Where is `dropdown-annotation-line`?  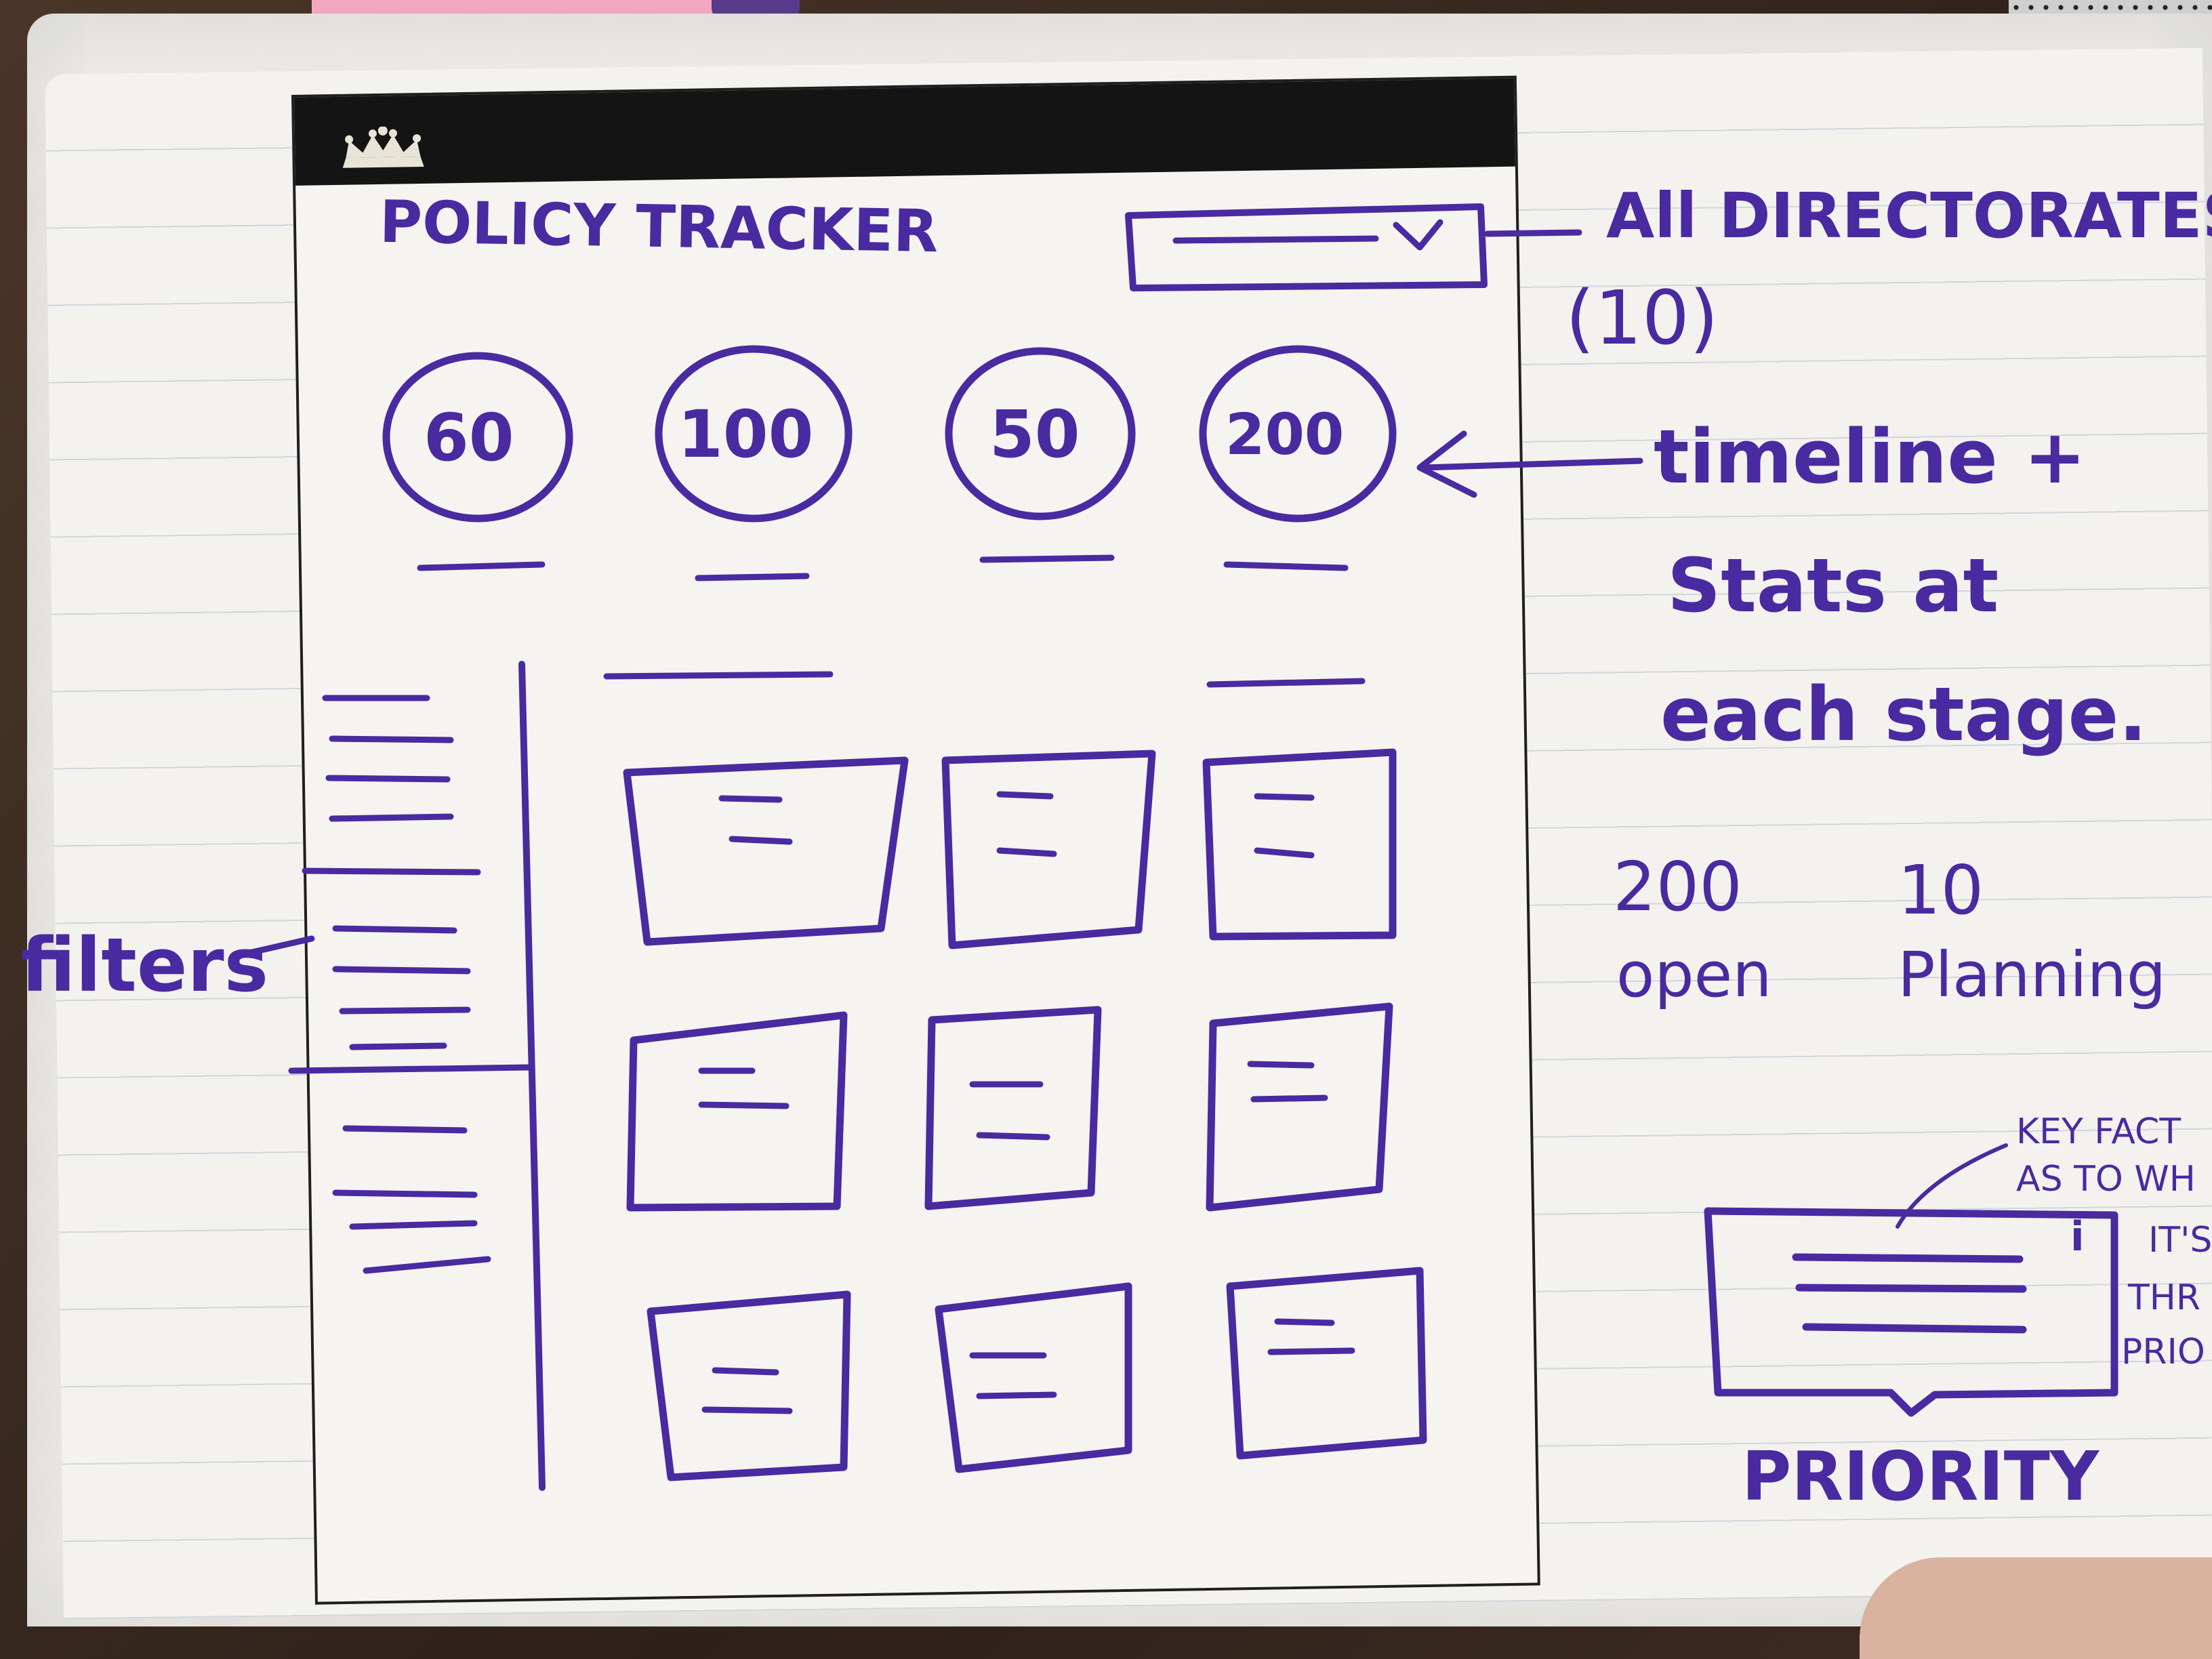
dropdown-annotation-line is located at coordinates (1533, 233).